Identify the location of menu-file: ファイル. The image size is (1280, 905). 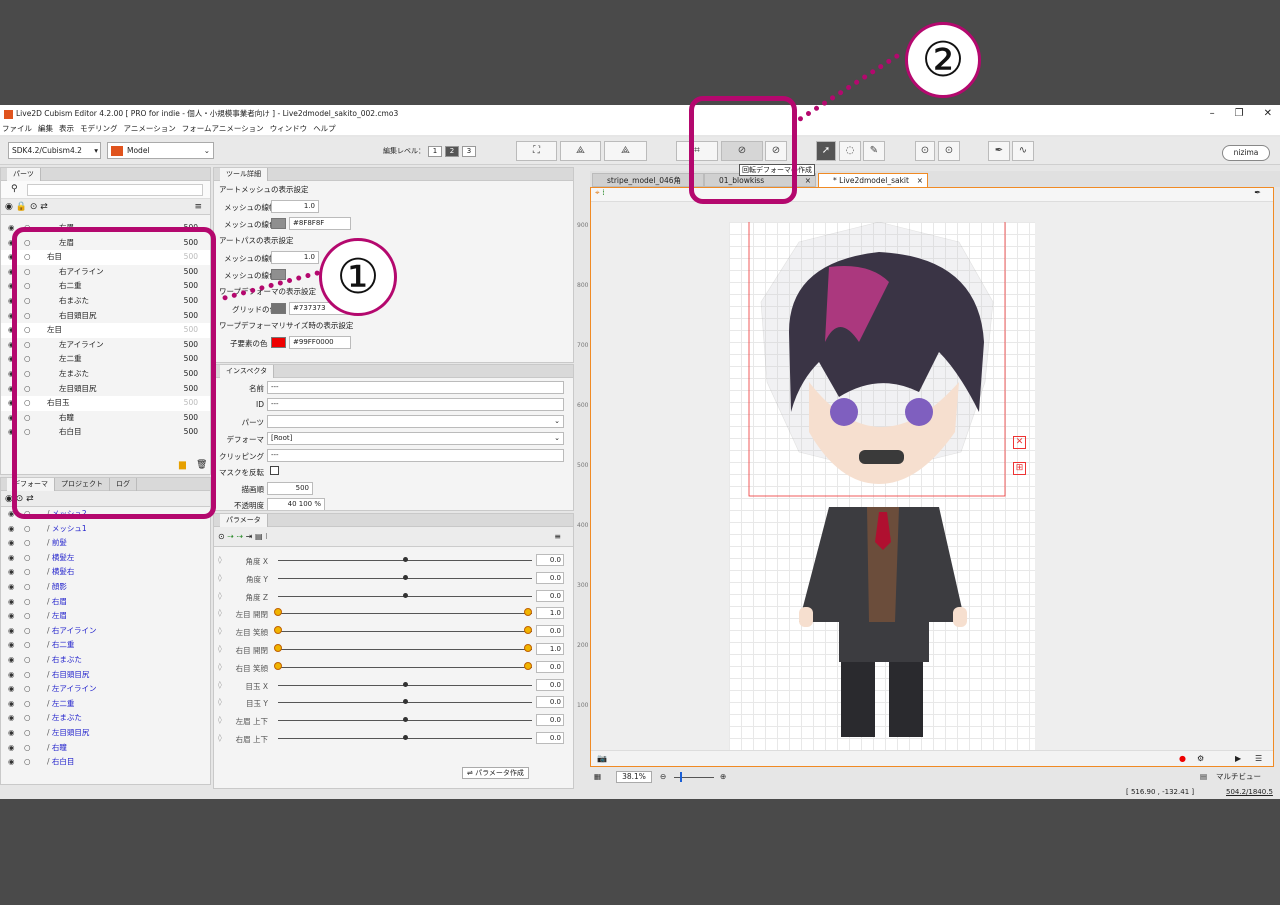
(17, 128).